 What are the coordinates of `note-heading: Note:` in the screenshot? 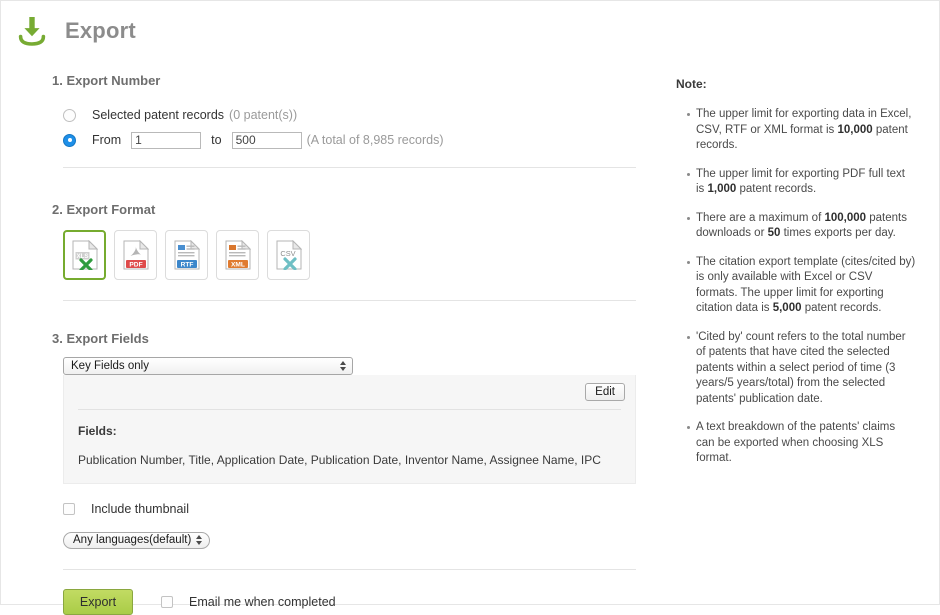 It's located at (691, 84).